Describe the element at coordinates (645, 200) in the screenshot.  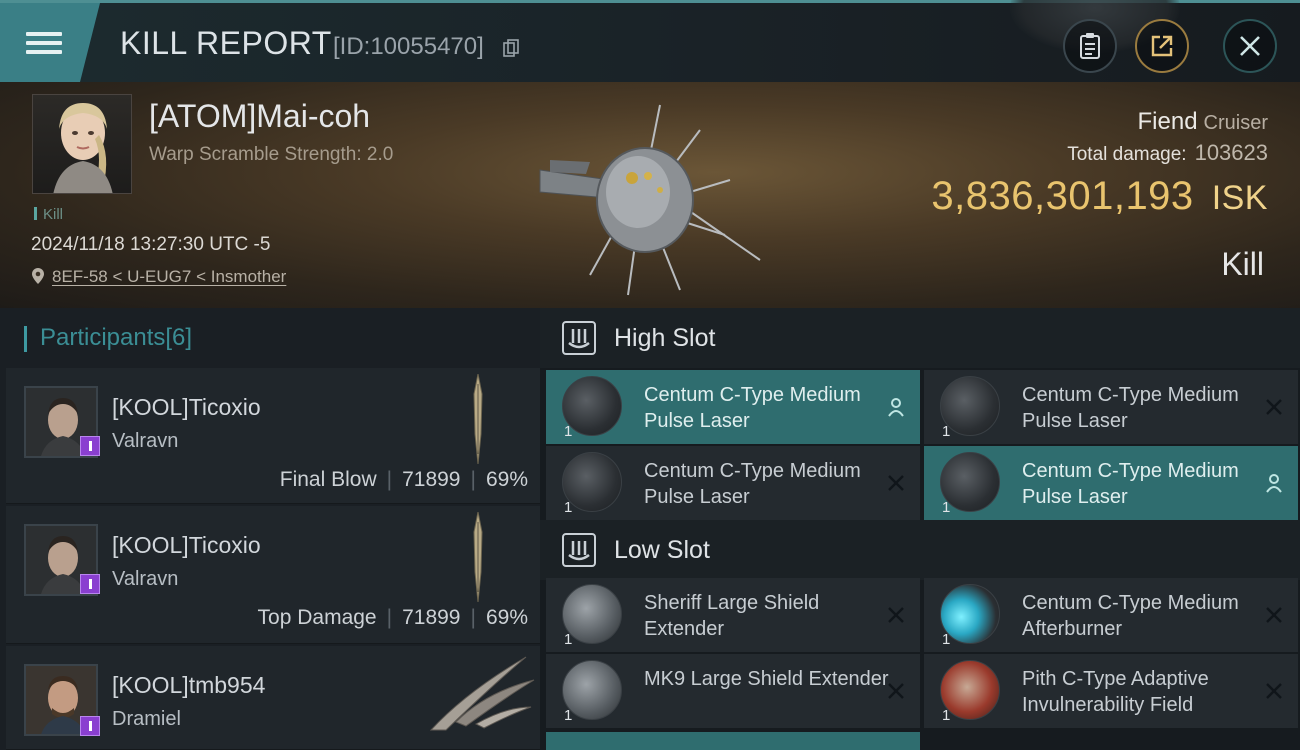
I see `victim-ship-image` at that location.